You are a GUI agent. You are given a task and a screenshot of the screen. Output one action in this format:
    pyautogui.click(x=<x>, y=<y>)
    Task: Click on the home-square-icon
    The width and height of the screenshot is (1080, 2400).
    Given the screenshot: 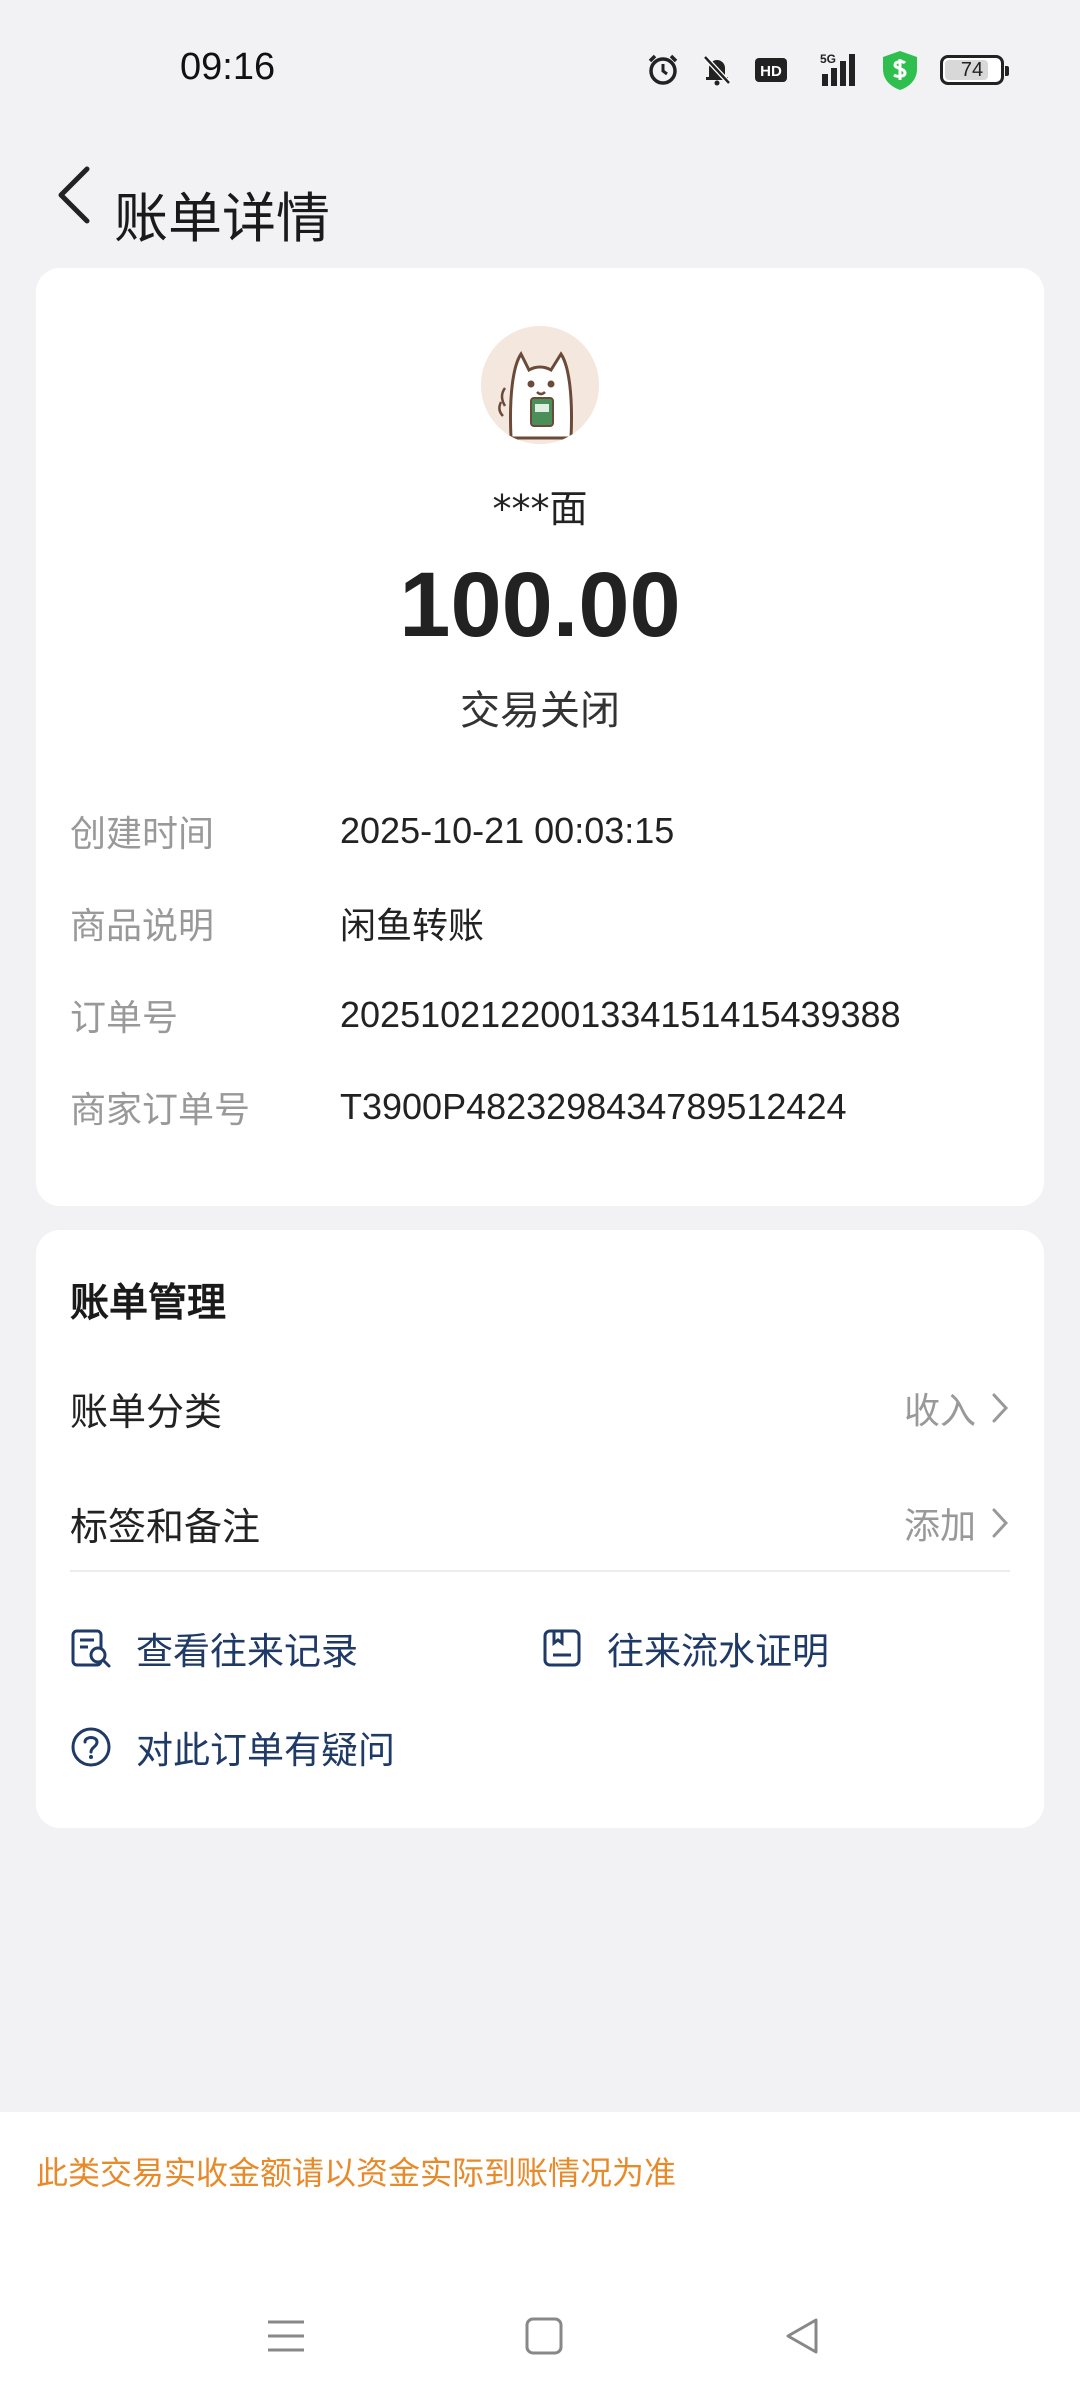 What is the action you would take?
    pyautogui.click(x=544, y=2336)
    